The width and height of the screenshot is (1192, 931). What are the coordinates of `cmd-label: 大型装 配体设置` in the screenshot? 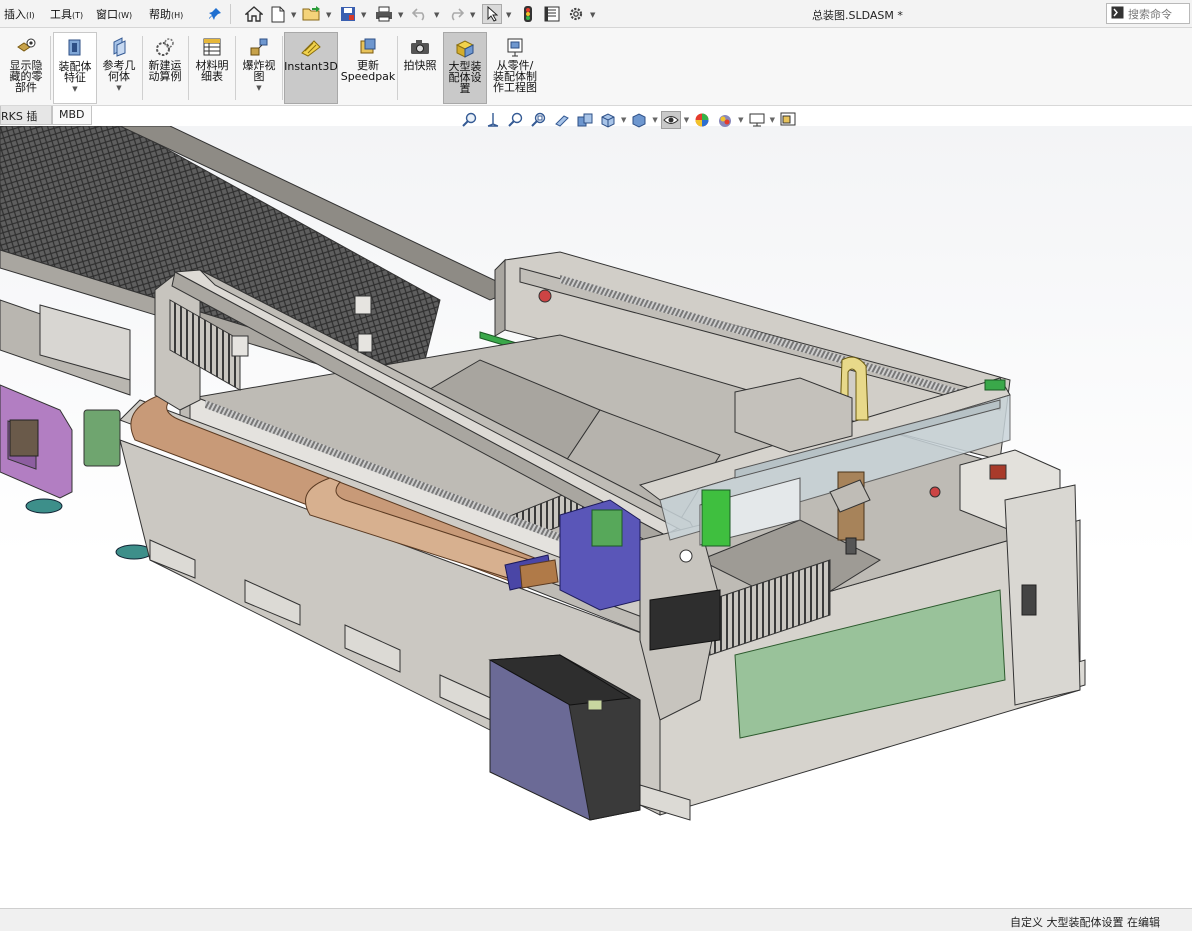 It's located at (465, 77).